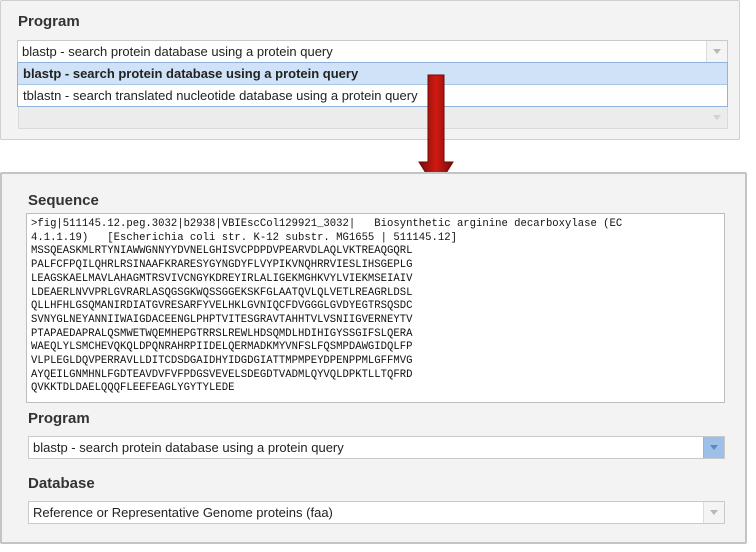 This screenshot has width=756, height=552. What do you see at coordinates (63, 200) in the screenshot?
I see `sequence-label: Sequence` at bounding box center [63, 200].